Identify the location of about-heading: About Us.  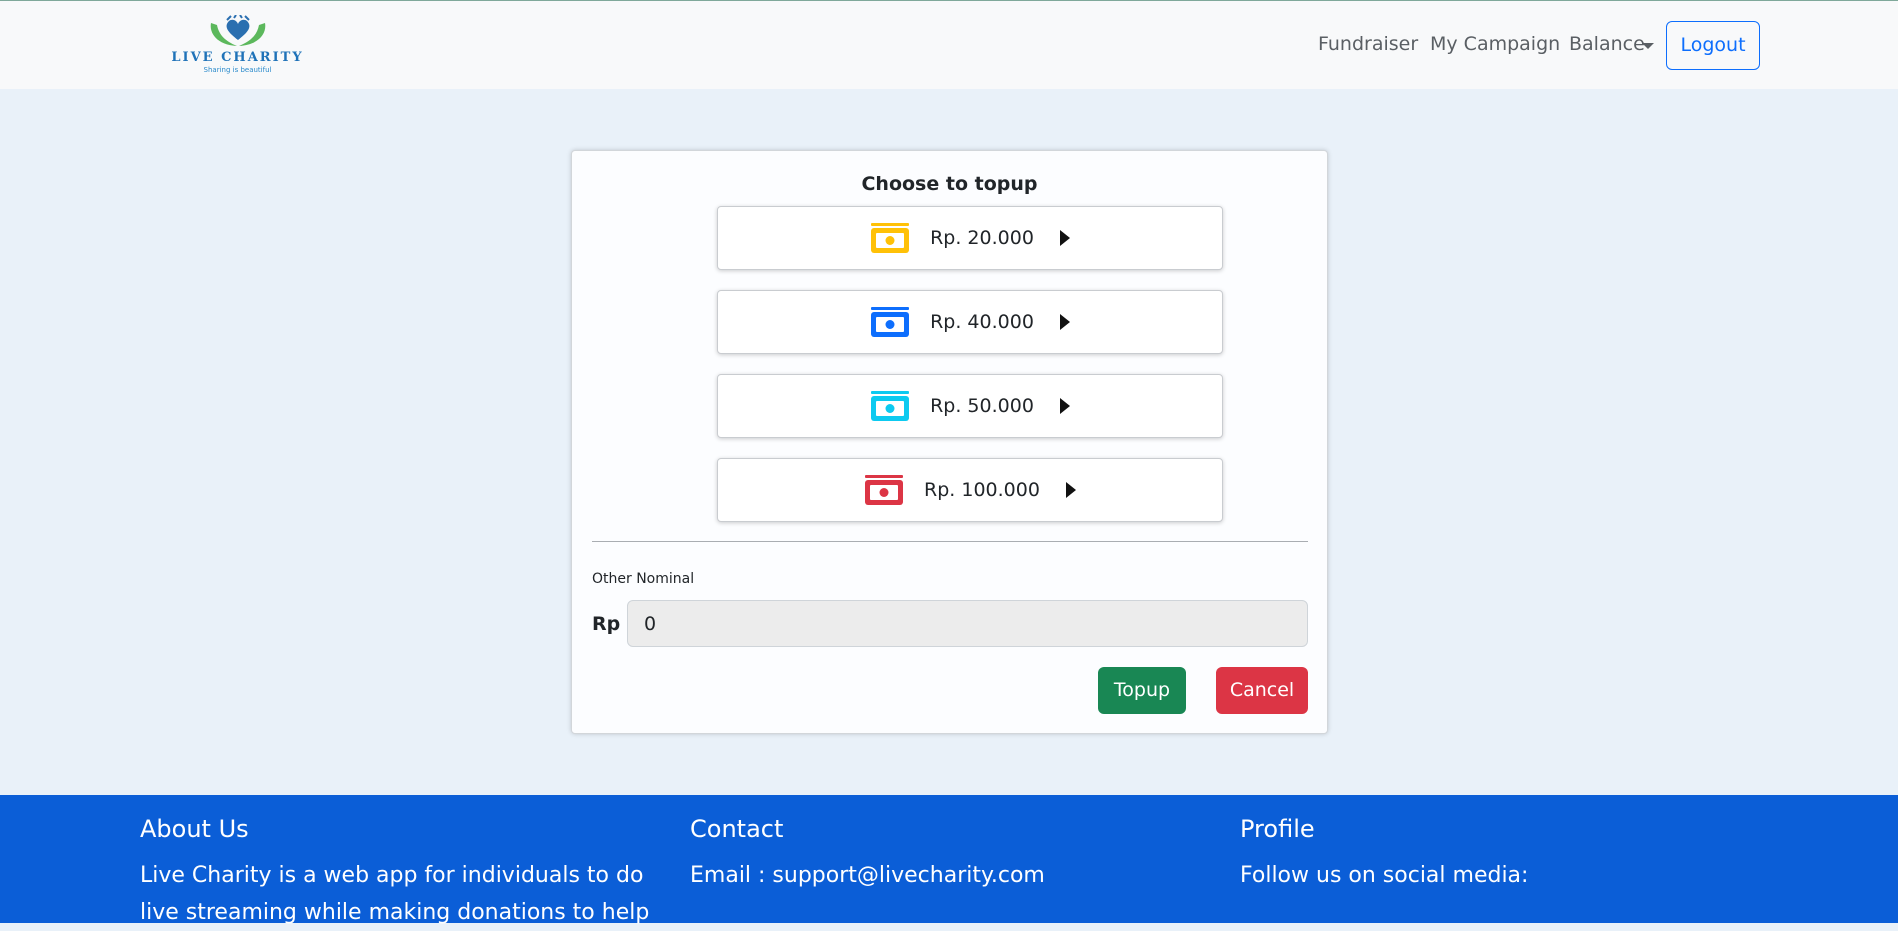
(194, 829).